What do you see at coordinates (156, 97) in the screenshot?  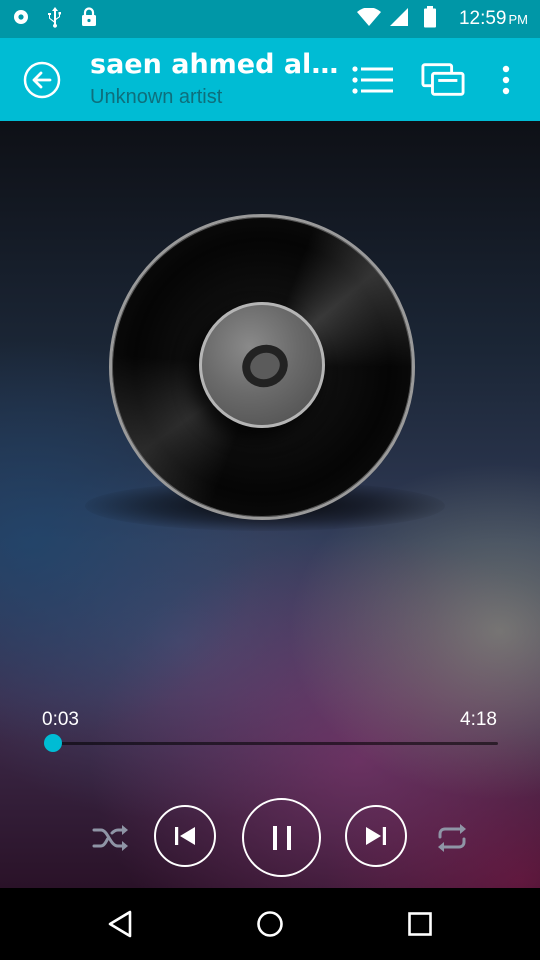 I see `track-artist: Unknown artist` at bounding box center [156, 97].